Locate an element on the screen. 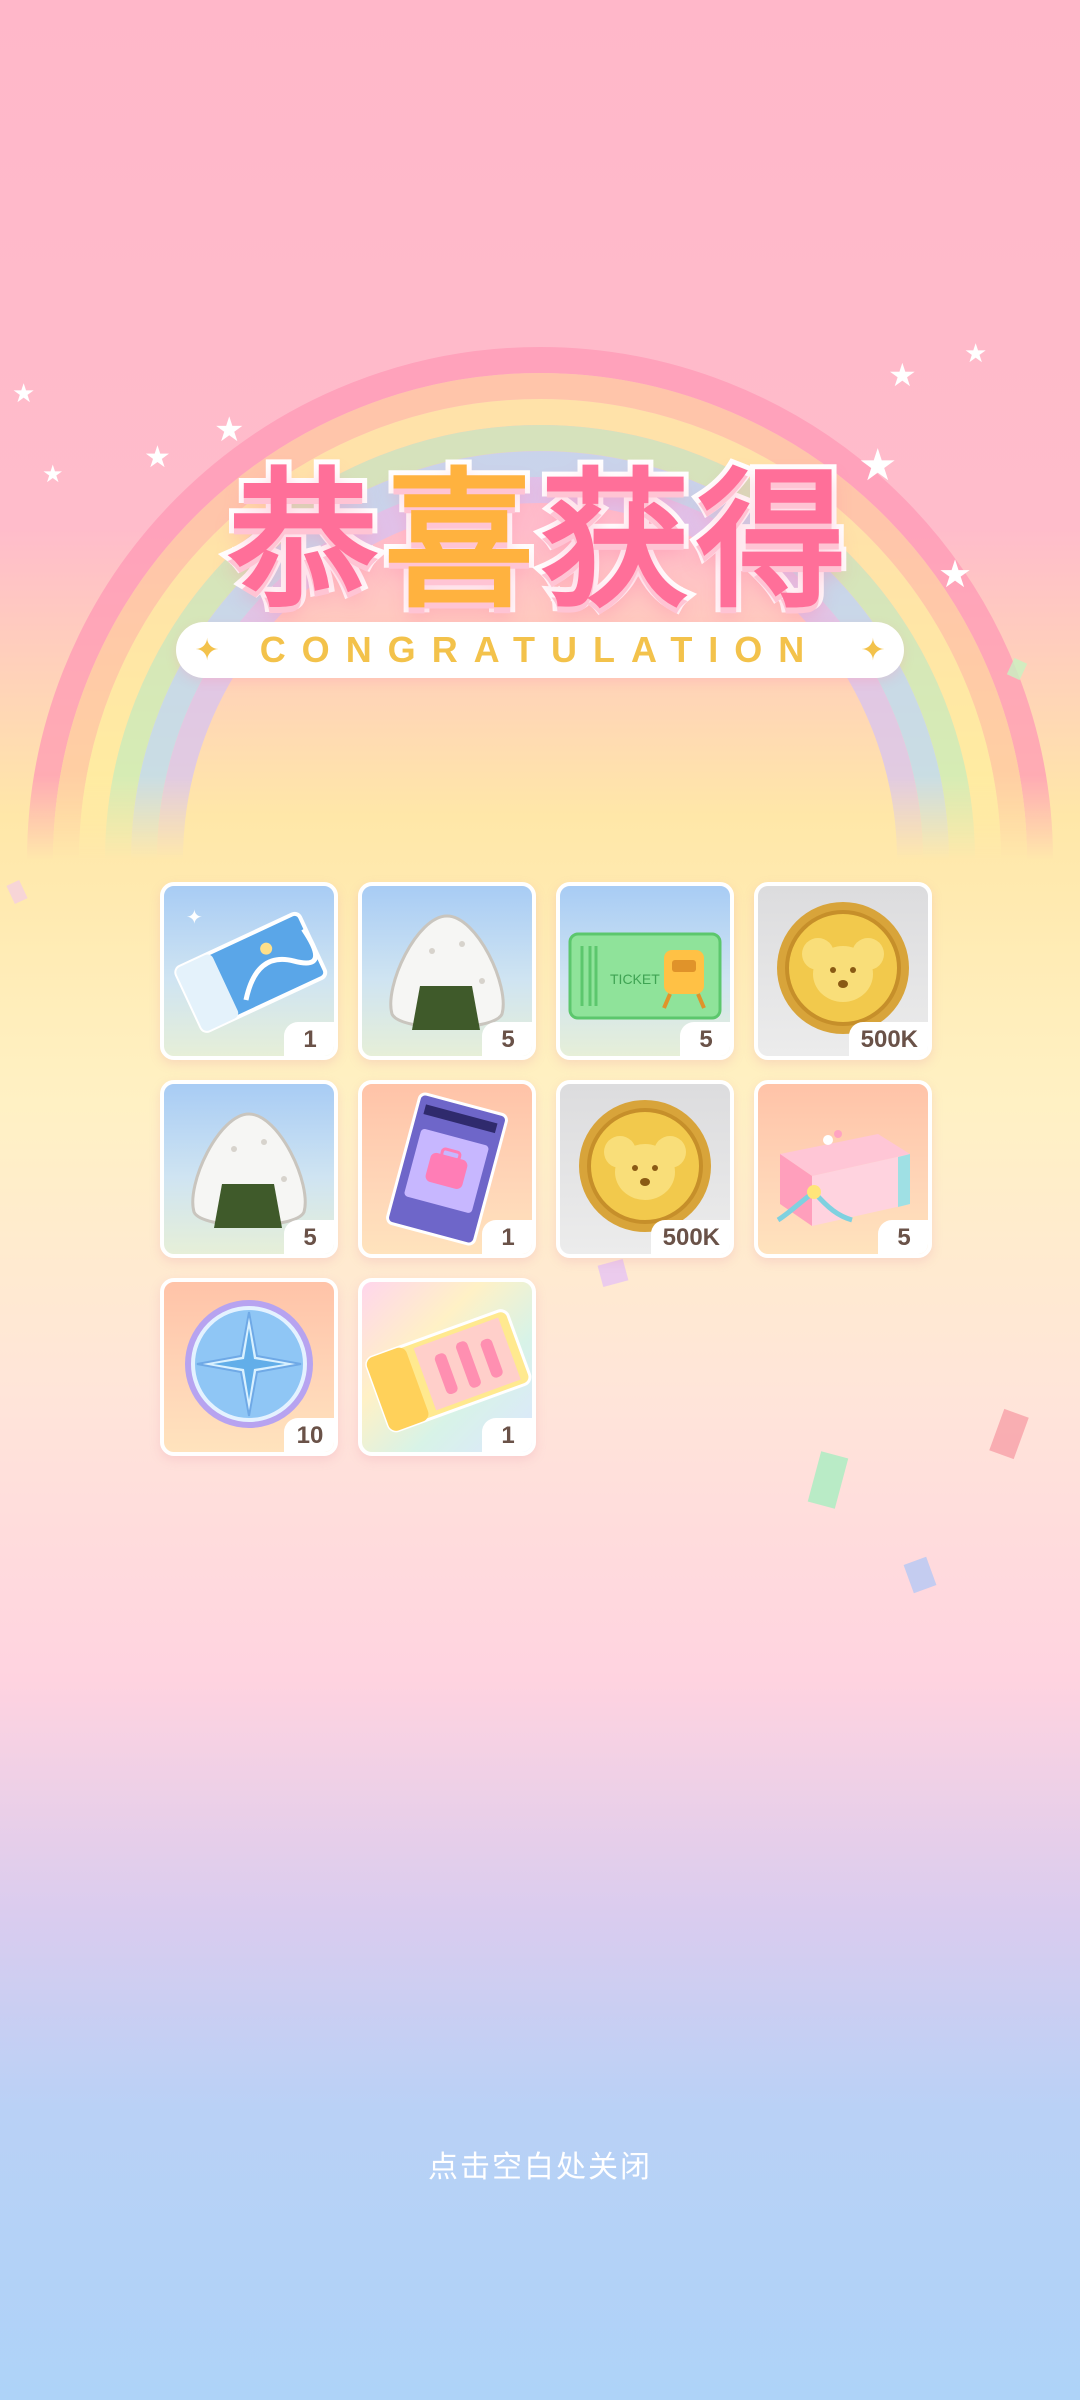 This screenshot has height=2400, width=1080. reward-item: ✦ 1 is located at coordinates (249, 971).